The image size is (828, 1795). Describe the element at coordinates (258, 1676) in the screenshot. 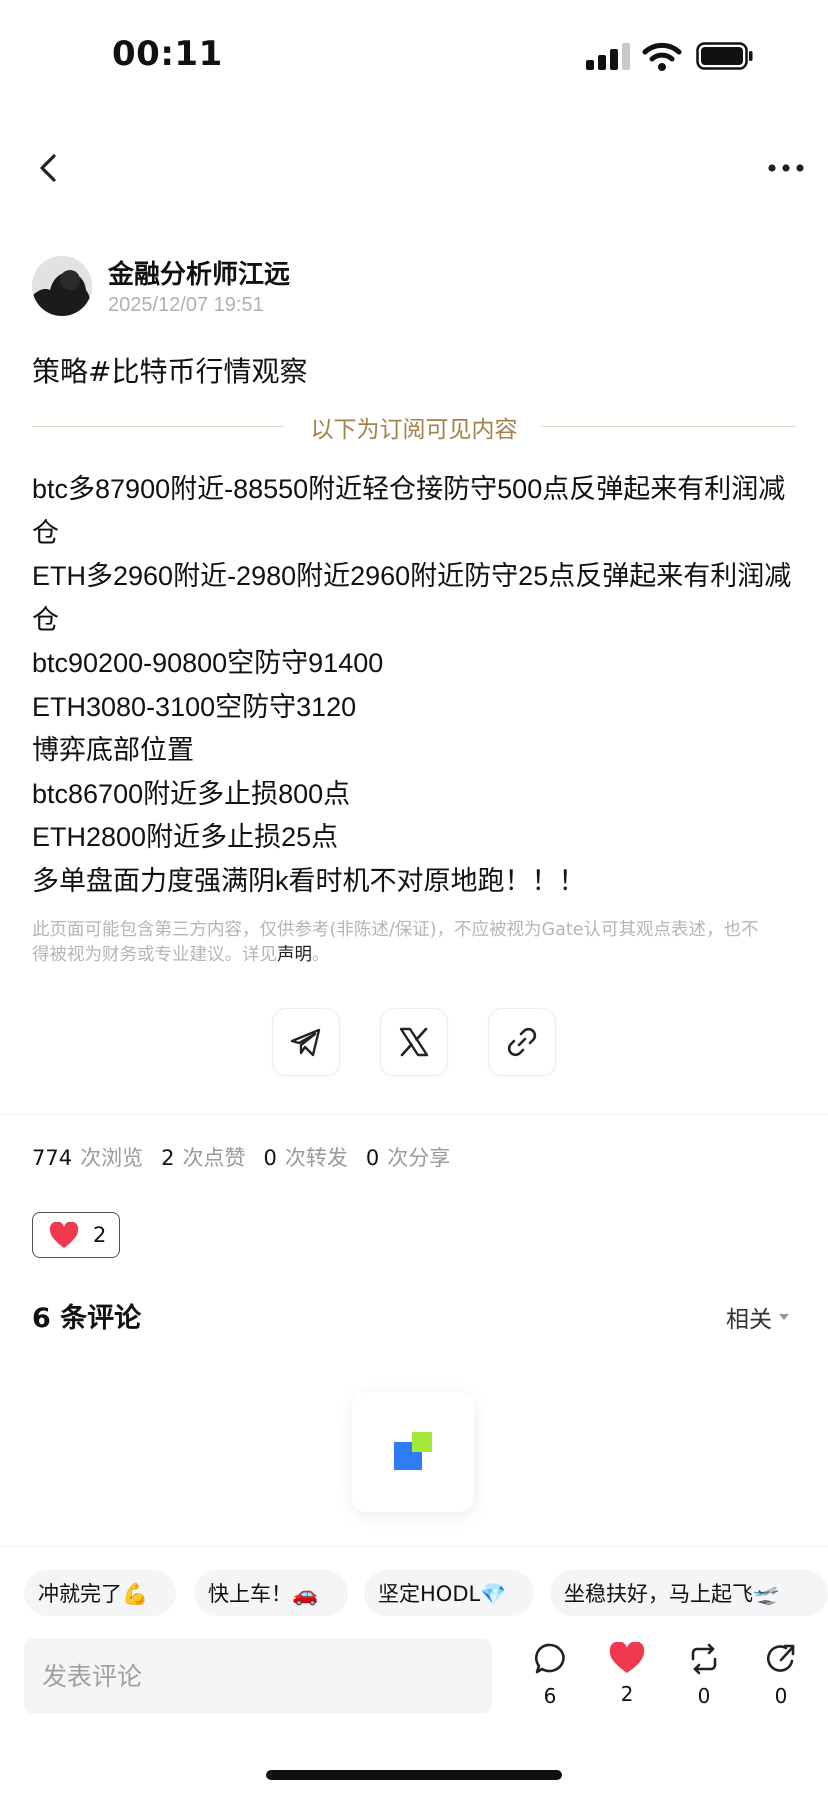

I see `comment-input` at that location.